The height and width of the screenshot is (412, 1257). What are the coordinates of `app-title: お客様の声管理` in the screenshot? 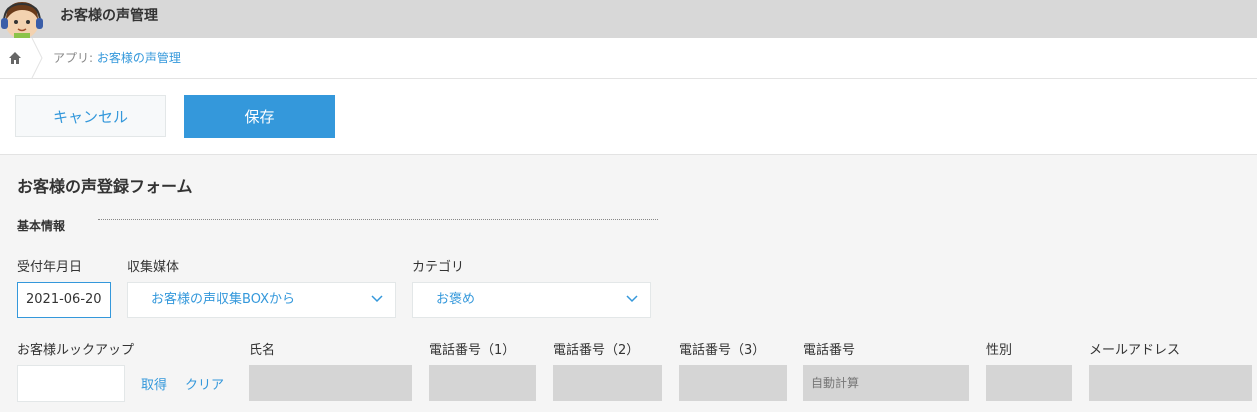 It's located at (109, 16).